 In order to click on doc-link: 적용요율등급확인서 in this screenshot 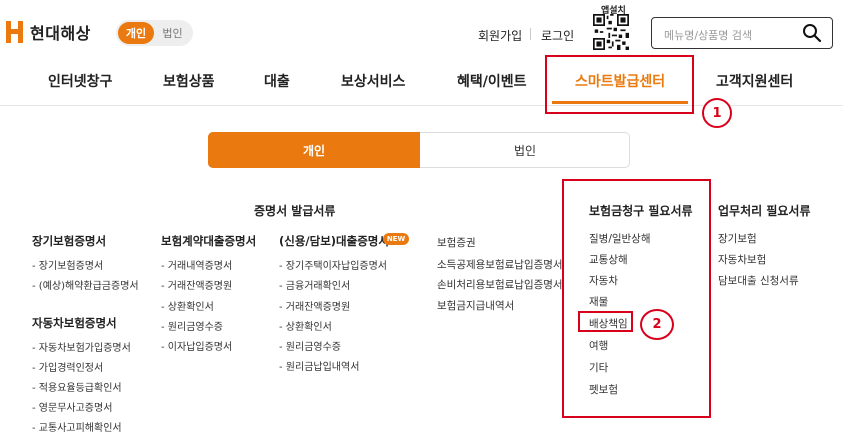, I will do `click(77, 386)`.